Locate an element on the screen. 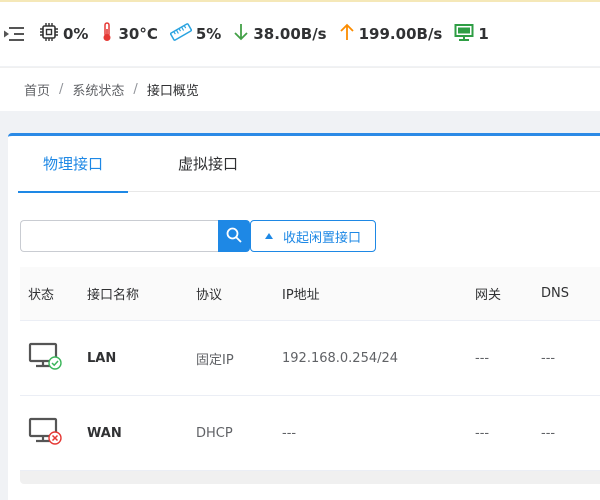  table-row: WAN DHCP --- --- --- is located at coordinates (310, 433).